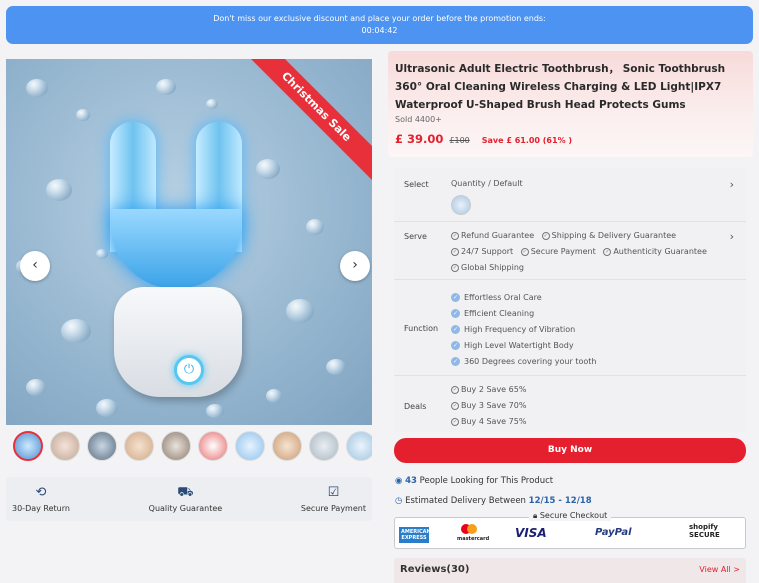 This screenshot has width=759, height=583. What do you see at coordinates (487, 251) in the screenshot?
I see `serve-item: 24/7 Support` at bounding box center [487, 251].